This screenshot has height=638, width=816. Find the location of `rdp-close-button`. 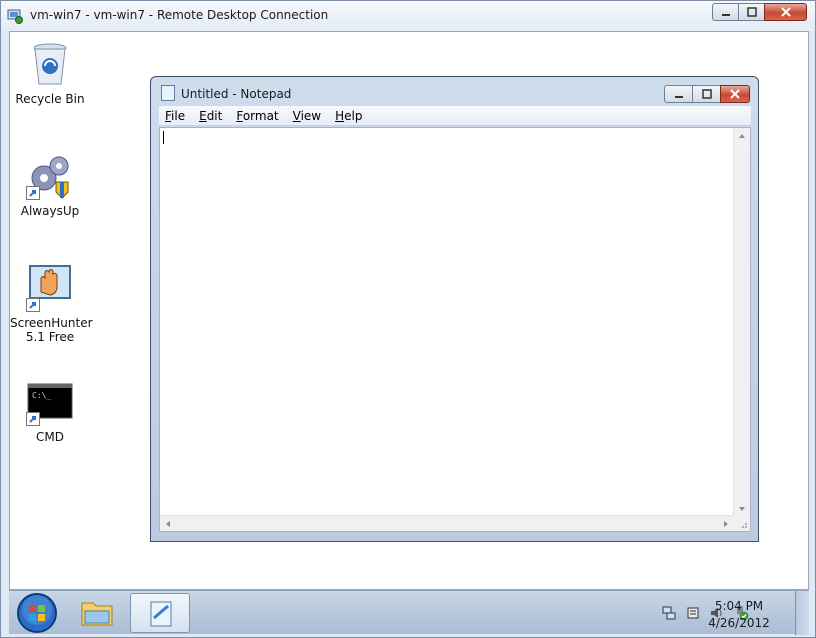

rdp-close-button is located at coordinates (785, 12).